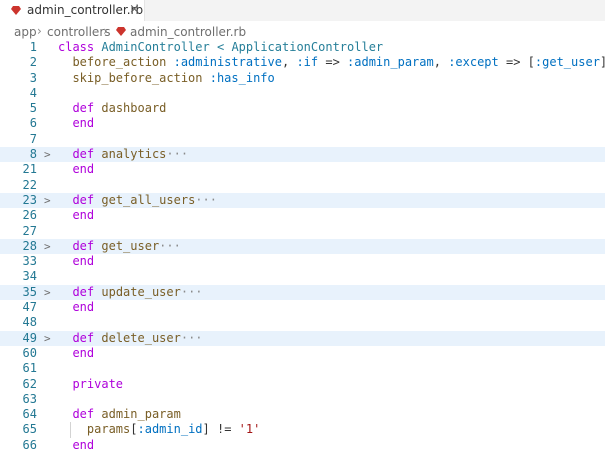  I want to click on indent-guide, so click(70, 430).